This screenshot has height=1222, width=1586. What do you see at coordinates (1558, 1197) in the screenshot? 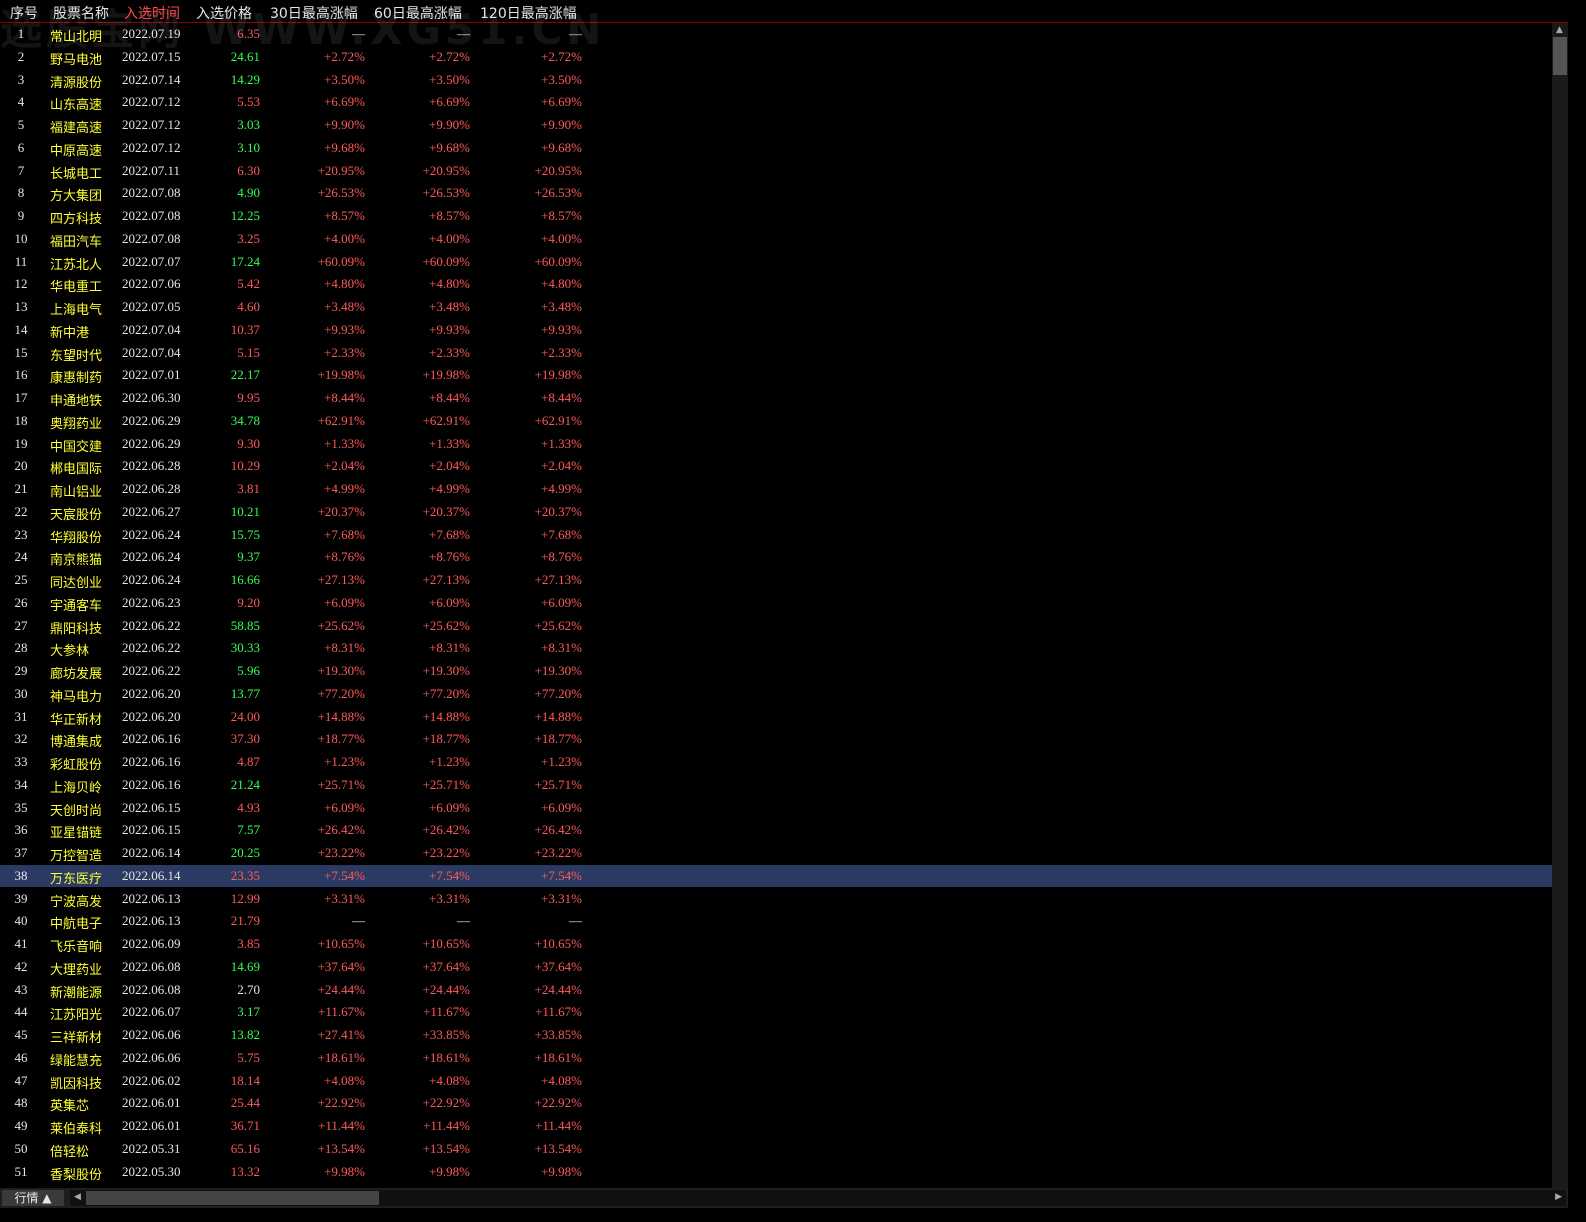
I see `scroll-right-icon: ▶` at bounding box center [1558, 1197].